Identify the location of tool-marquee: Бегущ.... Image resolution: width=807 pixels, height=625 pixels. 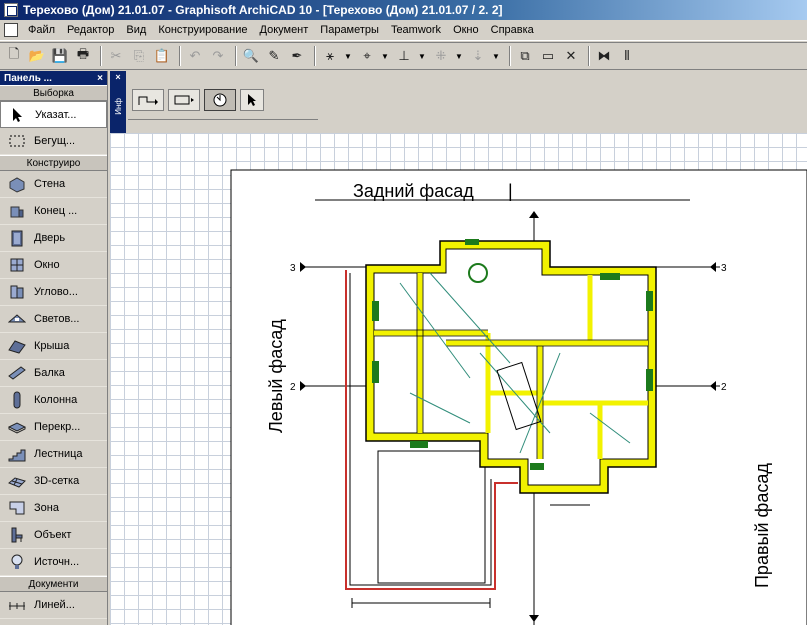
(53, 141).